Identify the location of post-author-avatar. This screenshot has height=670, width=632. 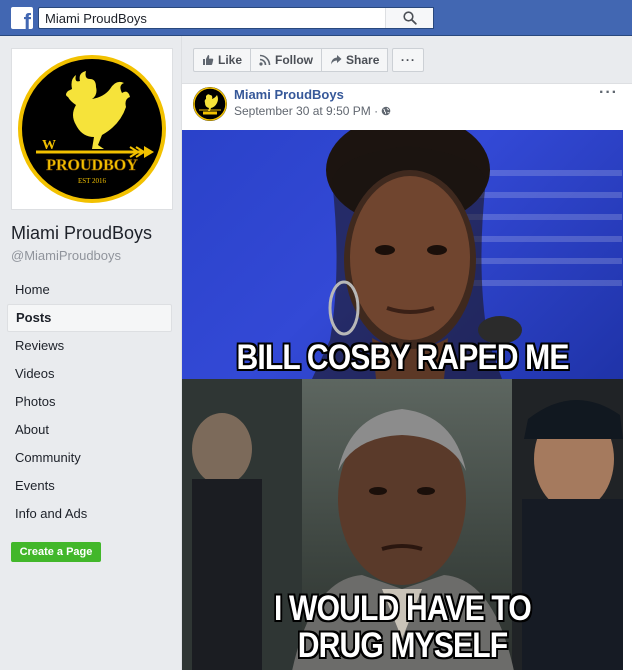
(210, 104).